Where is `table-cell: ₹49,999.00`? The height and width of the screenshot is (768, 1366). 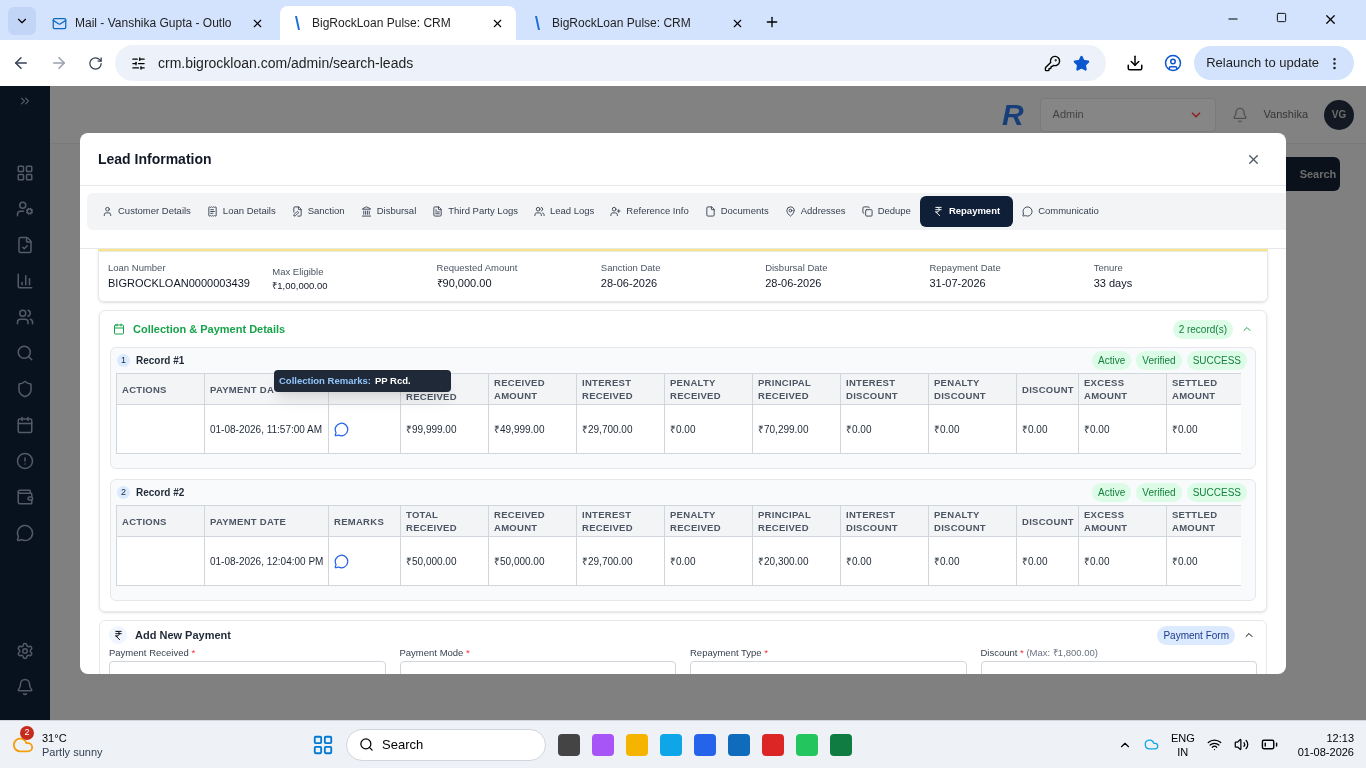 table-cell: ₹49,999.00 is located at coordinates (532, 429).